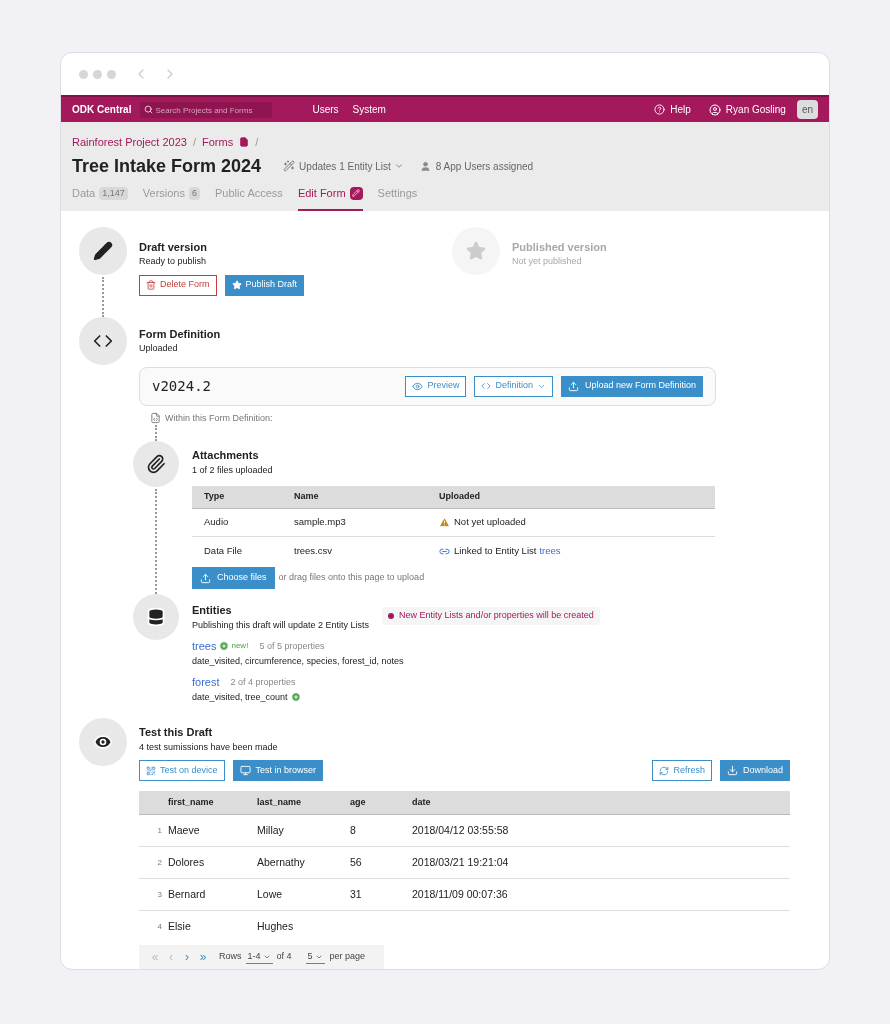 This screenshot has height=1024, width=890. What do you see at coordinates (212, 610) in the screenshot?
I see `section-title: Entities` at bounding box center [212, 610].